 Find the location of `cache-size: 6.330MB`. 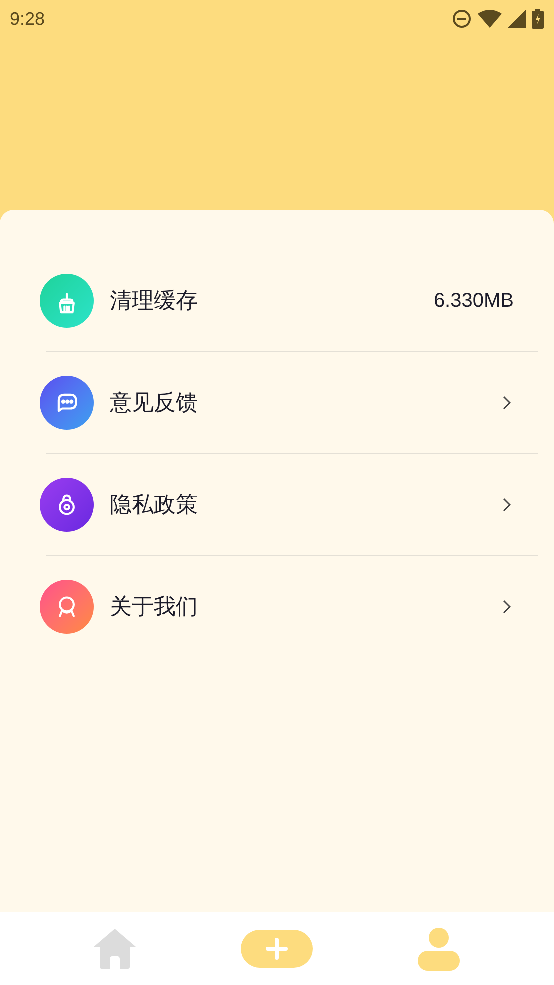

cache-size: 6.330MB is located at coordinates (474, 301).